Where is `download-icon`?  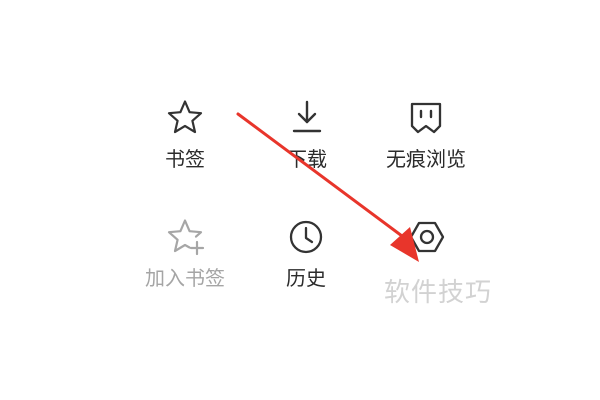 download-icon is located at coordinates (307, 118).